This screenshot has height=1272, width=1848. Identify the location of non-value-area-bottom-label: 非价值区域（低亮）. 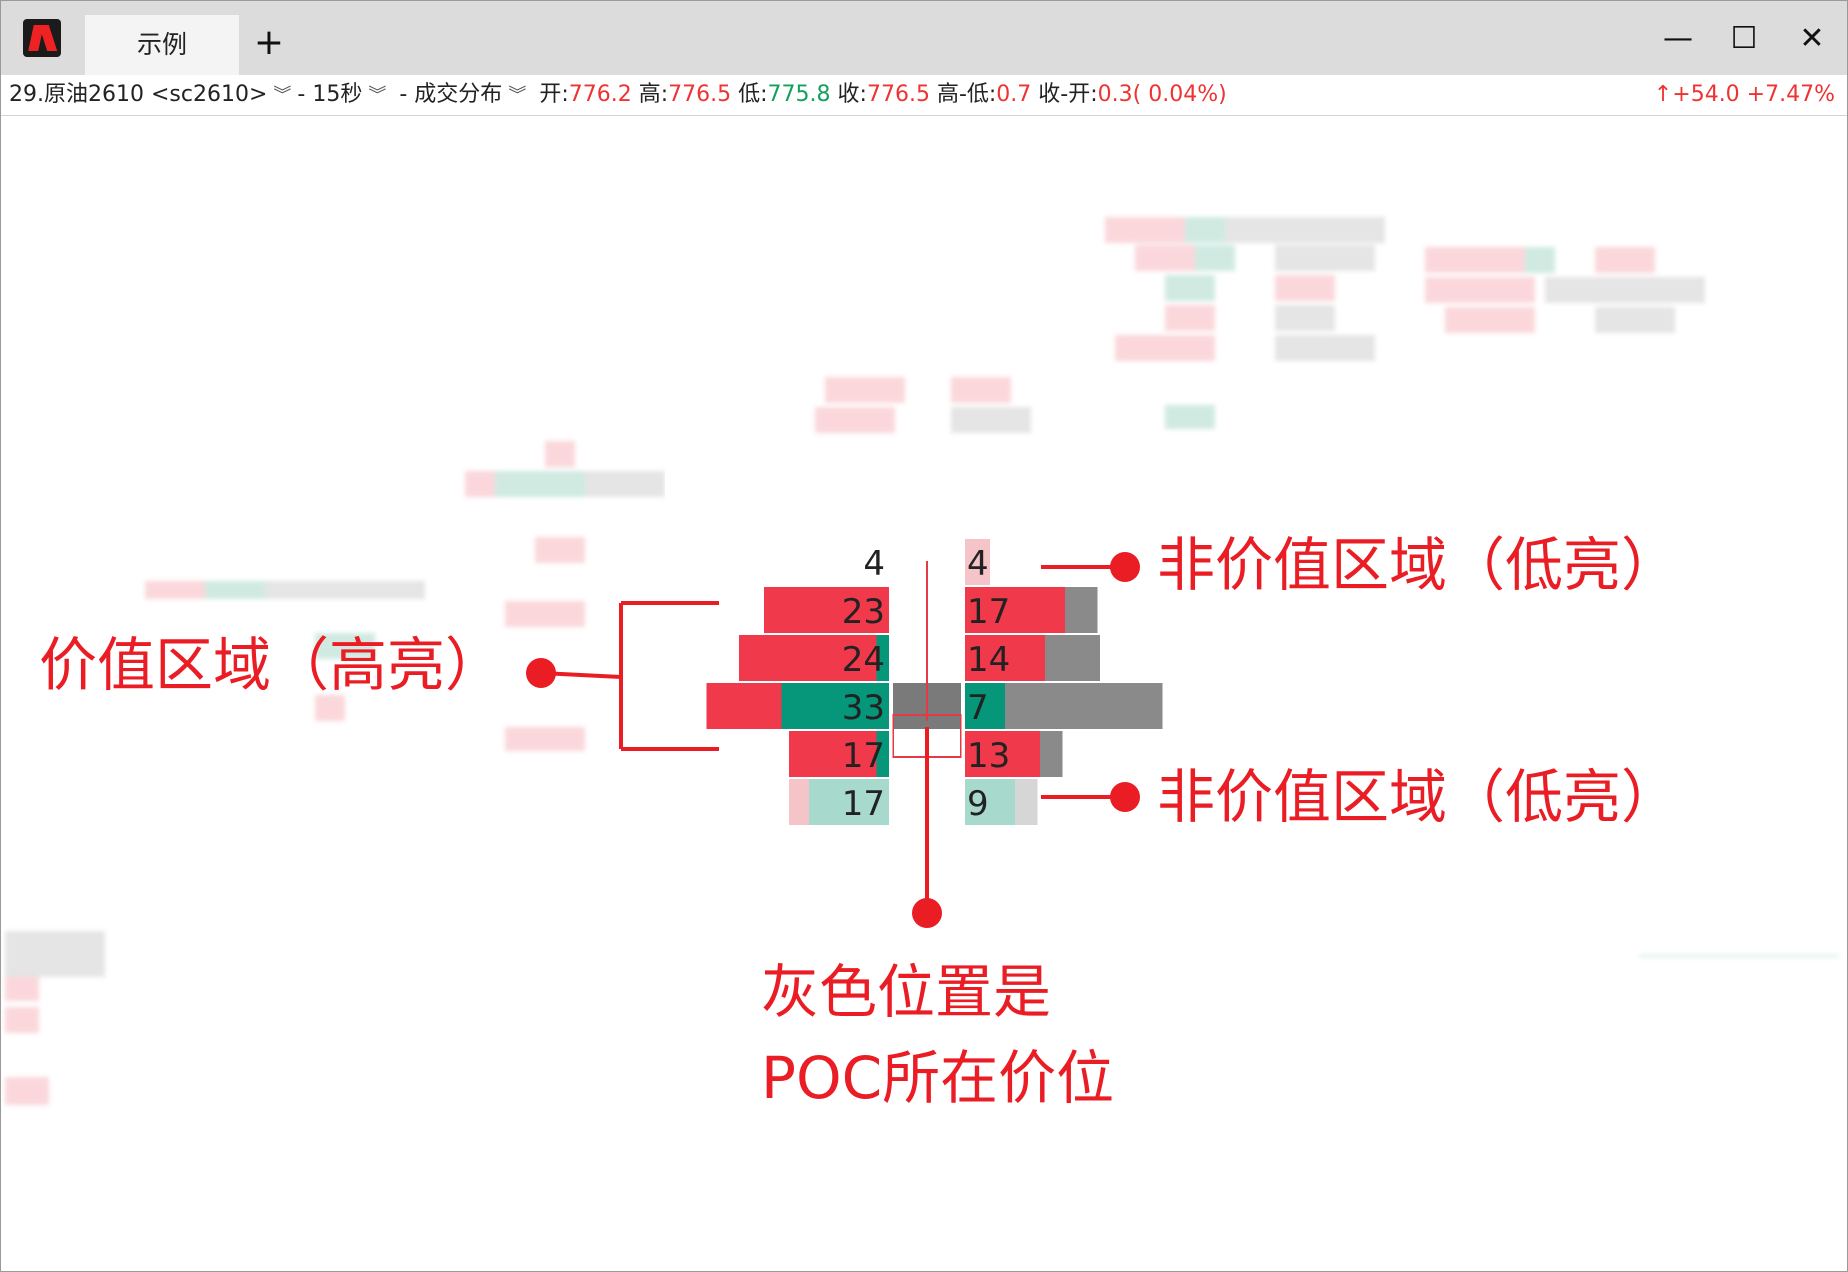
(1418, 797).